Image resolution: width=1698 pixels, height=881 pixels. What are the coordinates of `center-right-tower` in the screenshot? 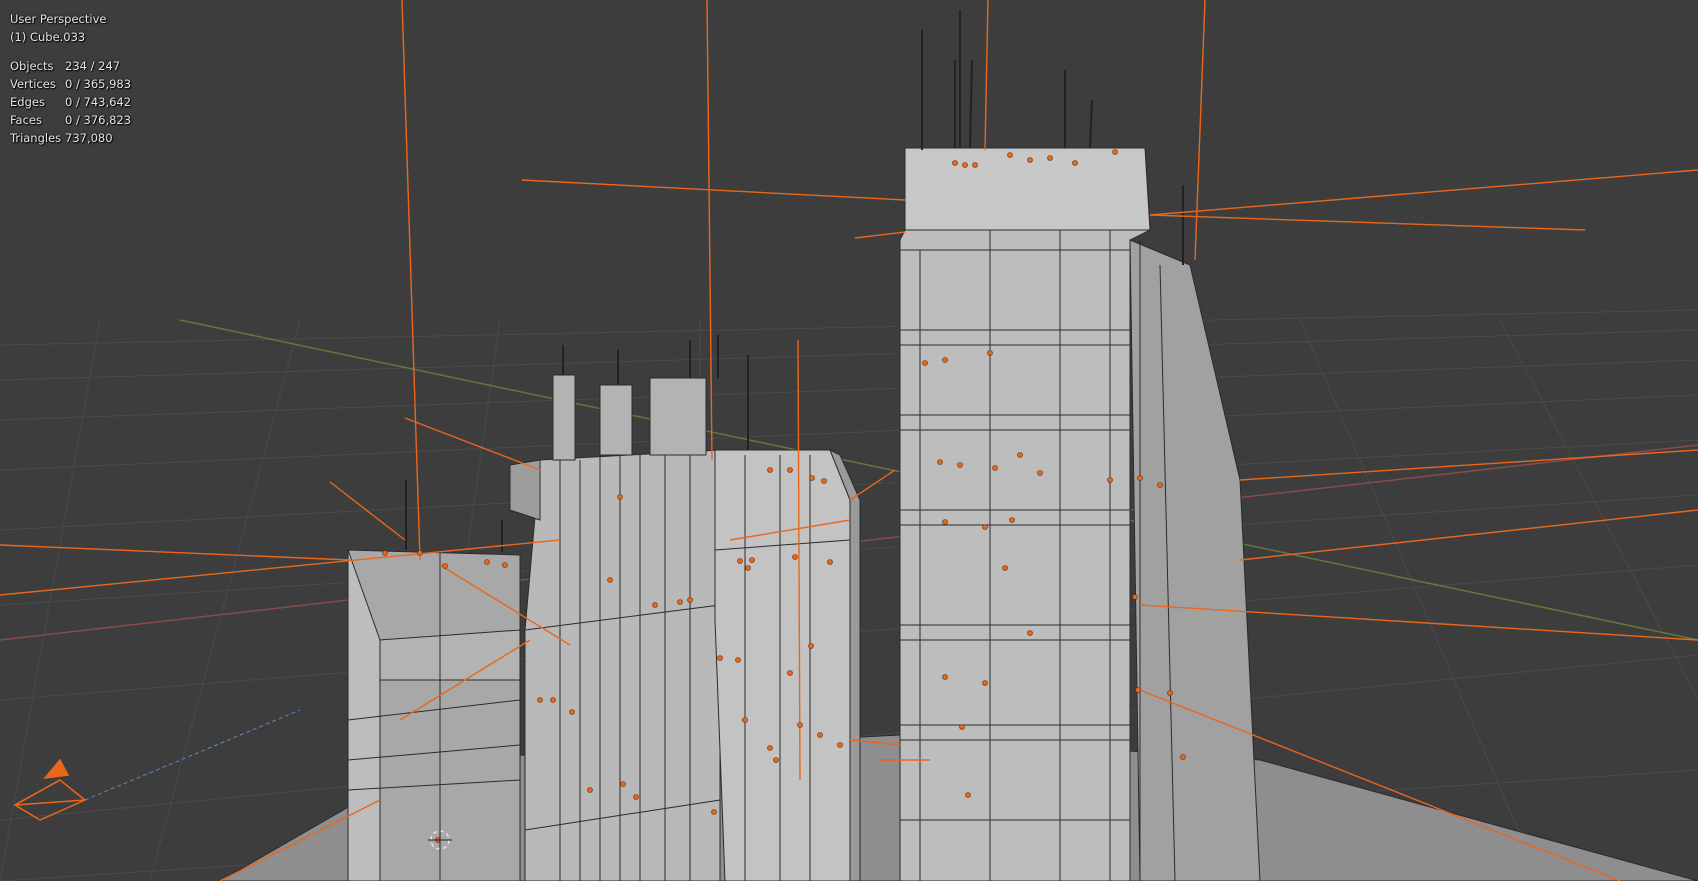 It's located at (787, 664).